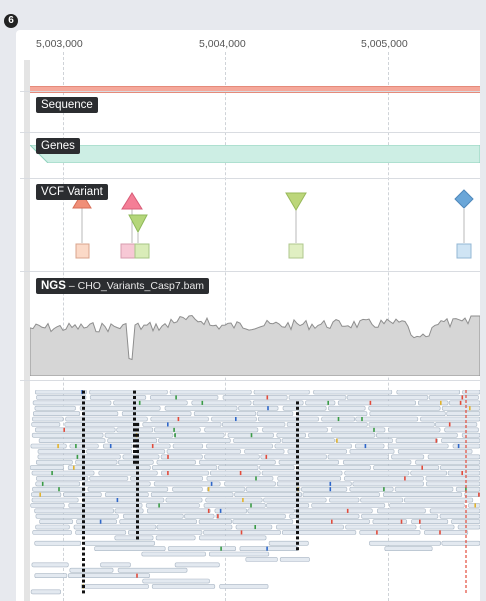 The image size is (486, 601). What do you see at coordinates (123, 286) in the screenshot?
I see `ngs-track-label: NGS – CHO_Variants_Casp7.bam` at bounding box center [123, 286].